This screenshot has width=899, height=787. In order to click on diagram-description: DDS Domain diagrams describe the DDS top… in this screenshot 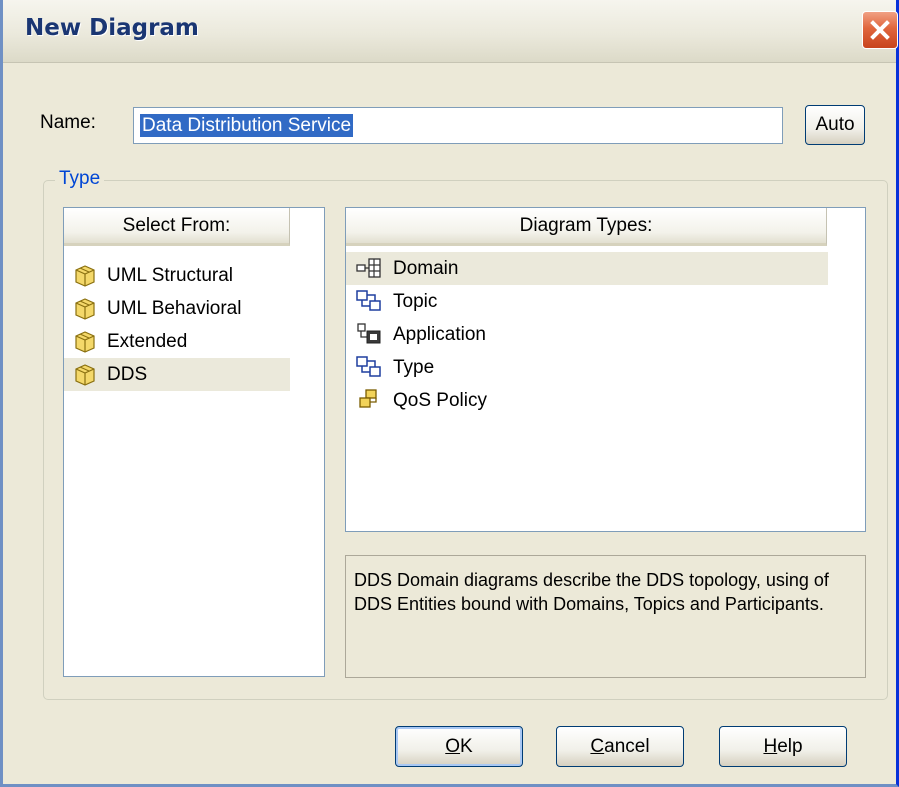, I will do `click(605, 616)`.